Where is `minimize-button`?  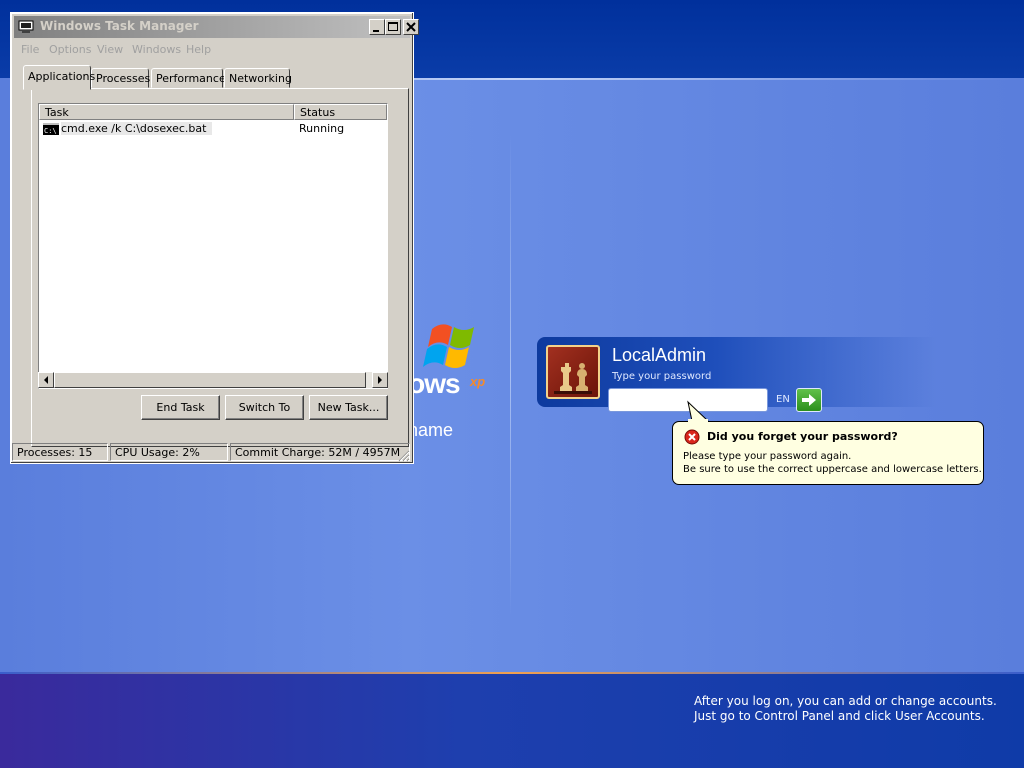
minimize-button is located at coordinates (377, 27).